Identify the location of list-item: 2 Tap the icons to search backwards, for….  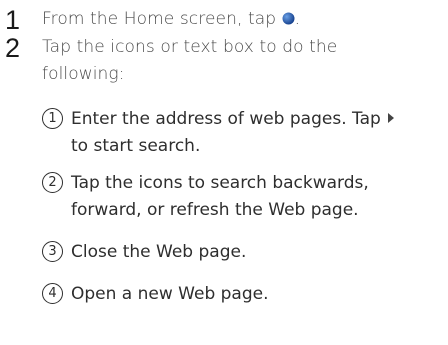
(242, 197).